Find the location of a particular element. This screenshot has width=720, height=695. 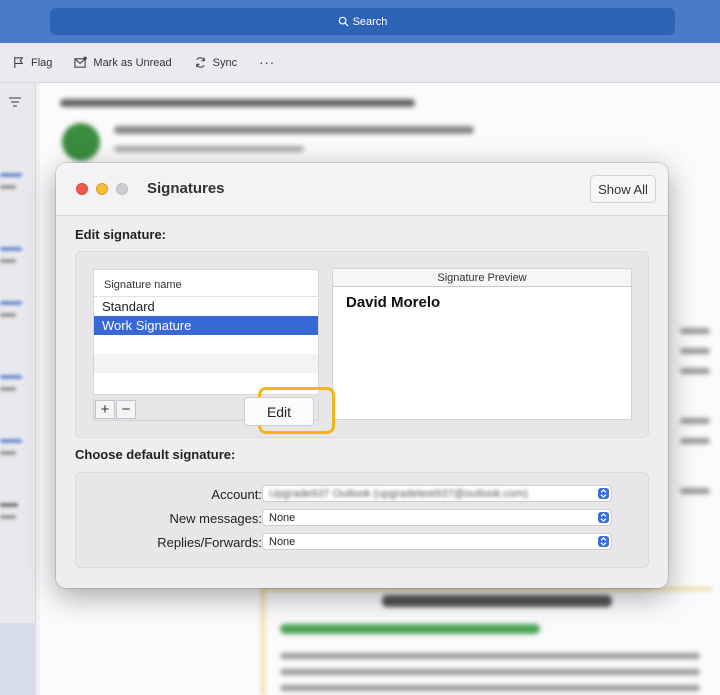

flag-icon is located at coordinates (19, 62).